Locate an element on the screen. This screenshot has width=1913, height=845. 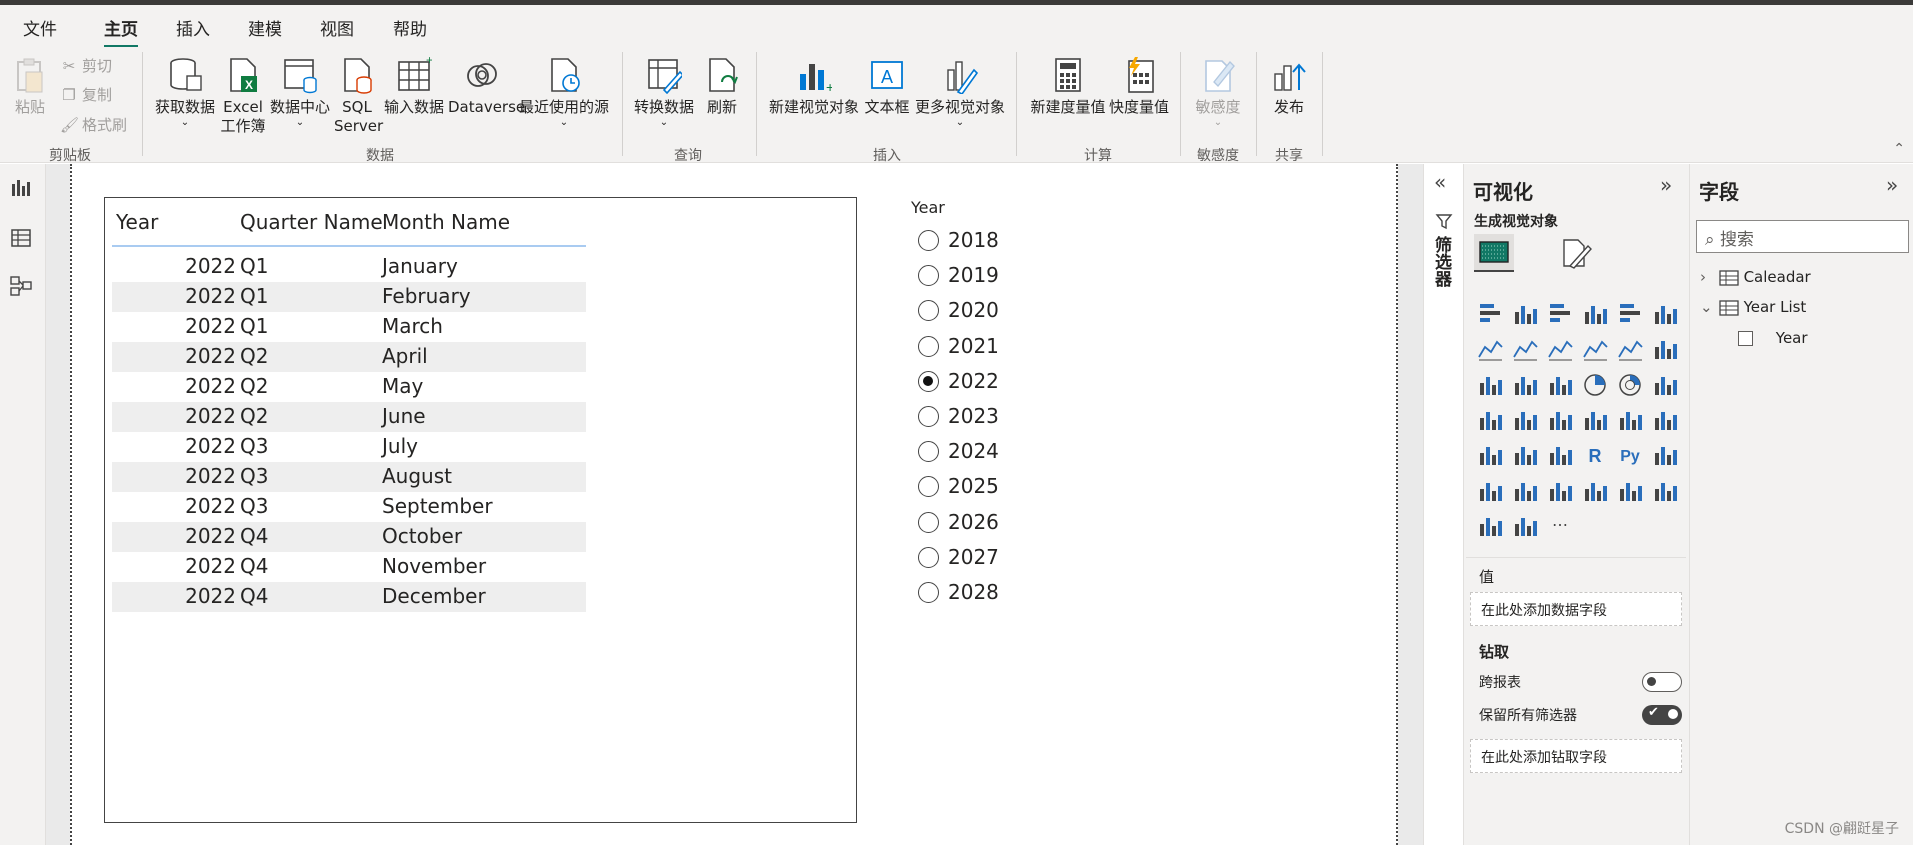
decomposition-tree-icon is located at coordinates (1490, 491).